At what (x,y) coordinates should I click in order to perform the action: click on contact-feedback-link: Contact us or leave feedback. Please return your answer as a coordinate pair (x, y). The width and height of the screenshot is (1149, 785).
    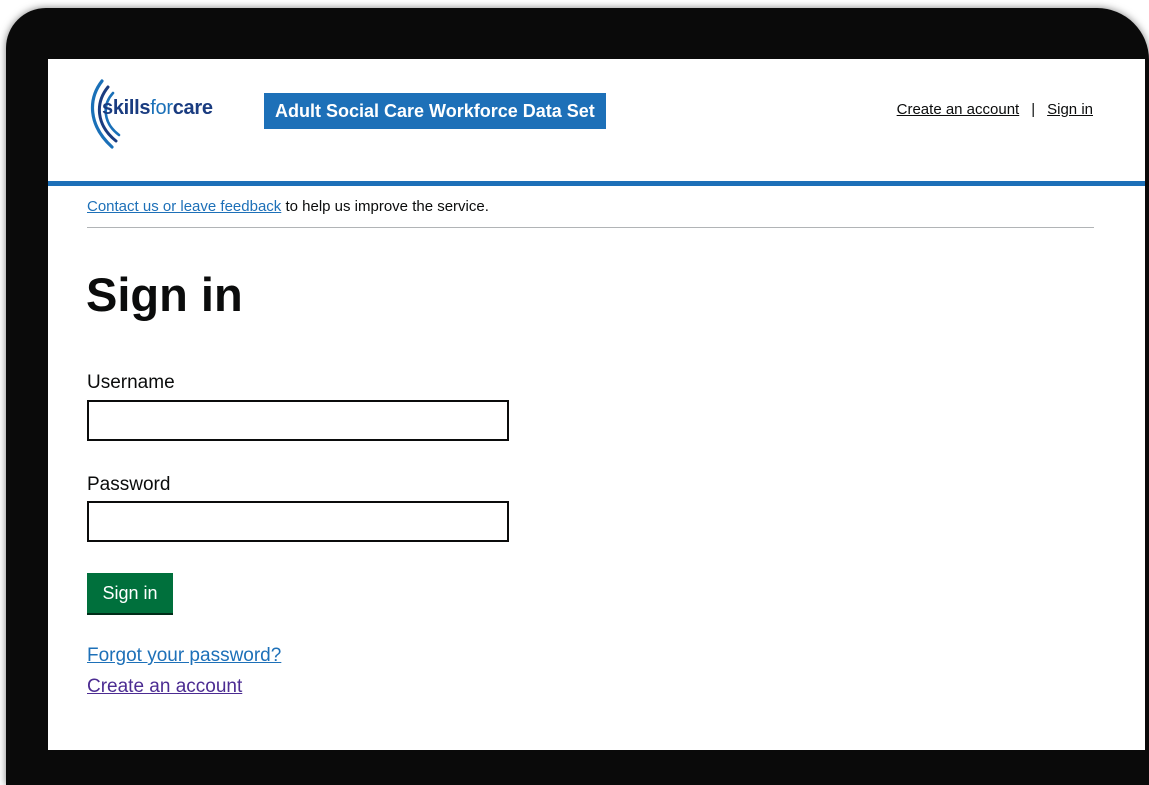
    Looking at the image, I should click on (184, 206).